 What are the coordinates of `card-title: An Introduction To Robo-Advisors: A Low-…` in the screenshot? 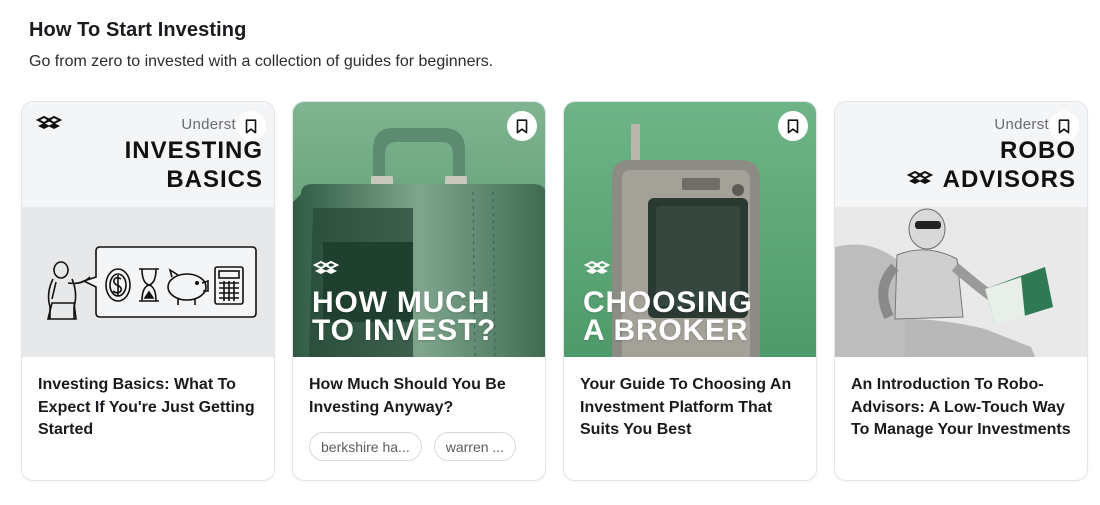 It's located at (965, 408).